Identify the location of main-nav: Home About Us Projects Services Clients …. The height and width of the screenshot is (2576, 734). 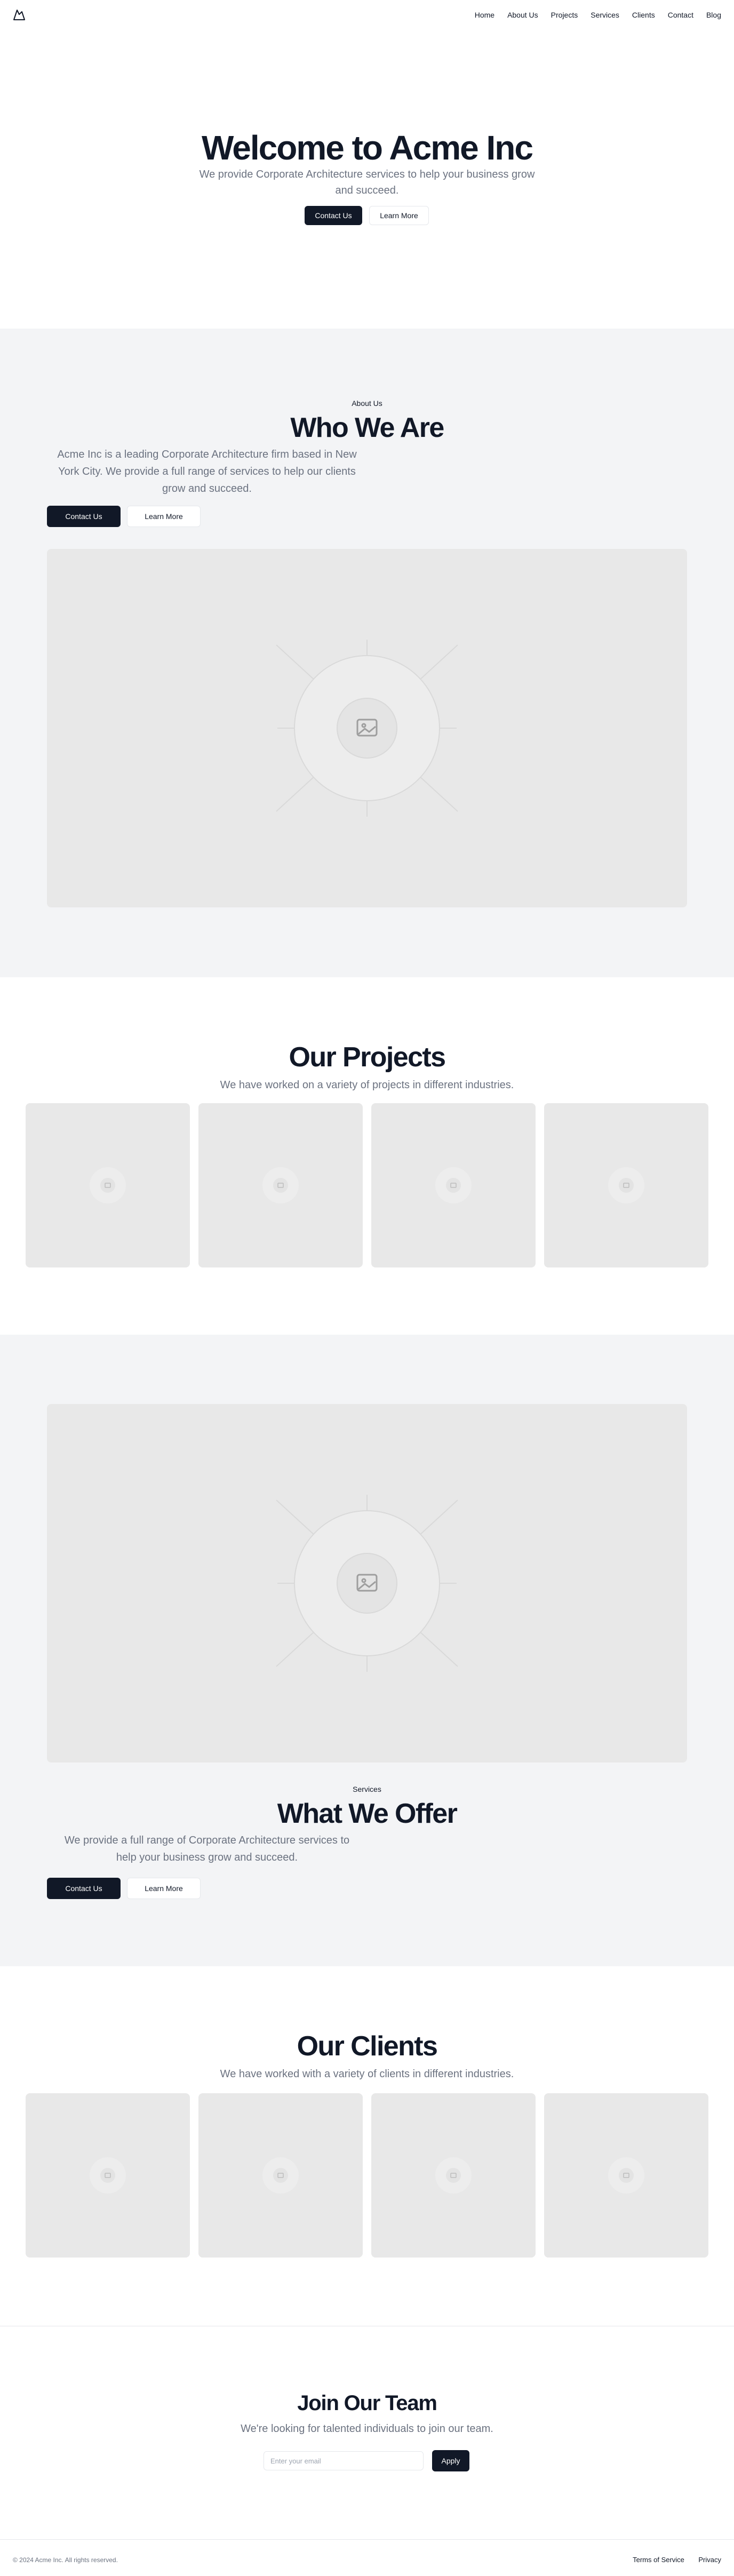
(591, 15).